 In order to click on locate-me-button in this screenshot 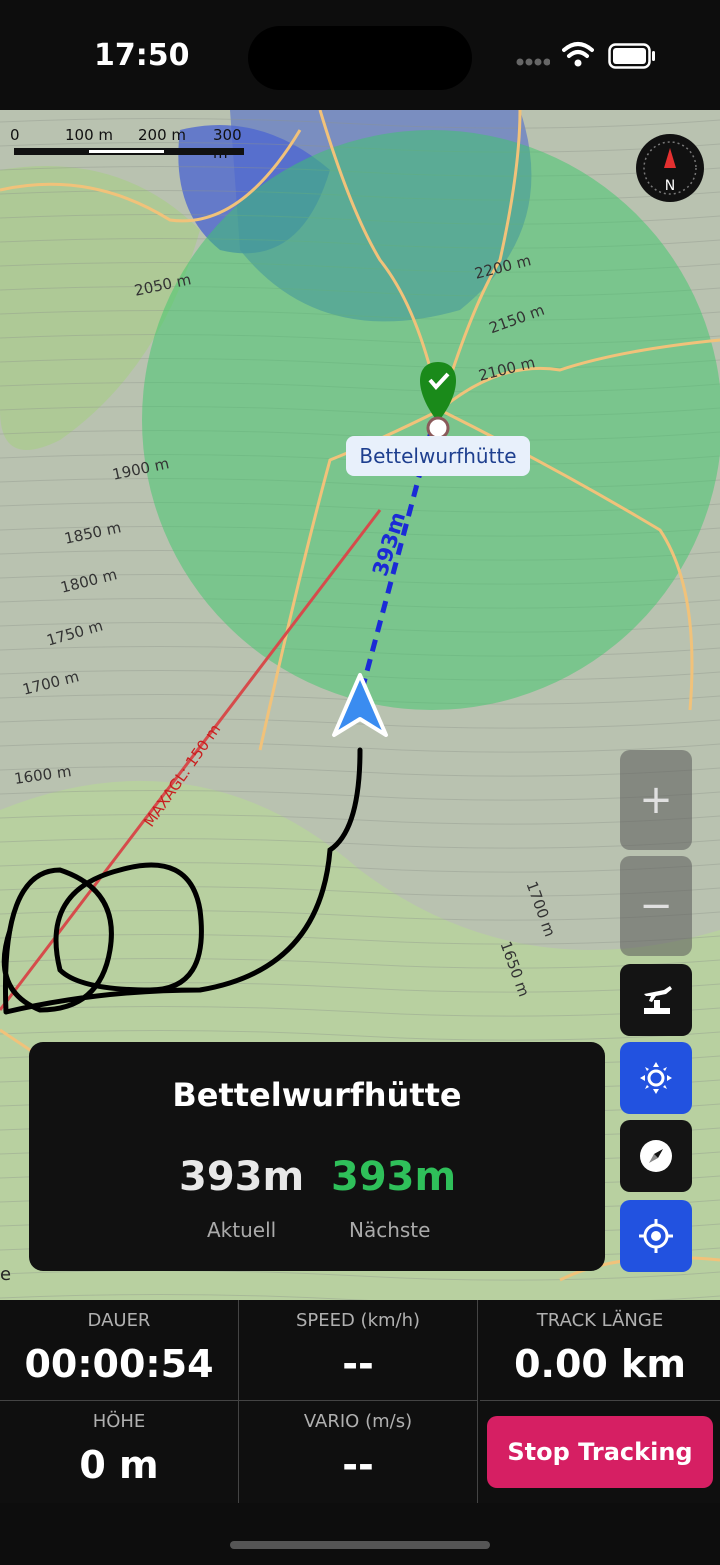, I will do `click(656, 1236)`.